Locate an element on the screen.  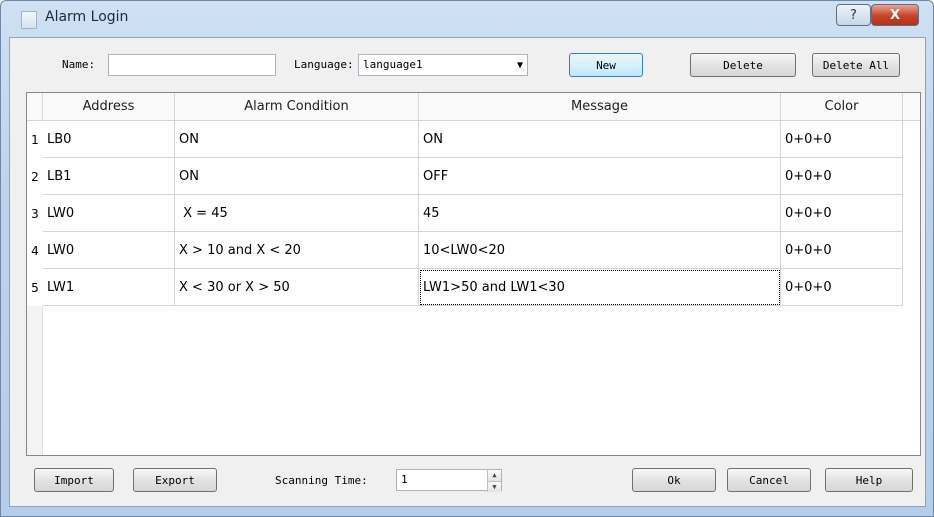
window-icon is located at coordinates (29, 20).